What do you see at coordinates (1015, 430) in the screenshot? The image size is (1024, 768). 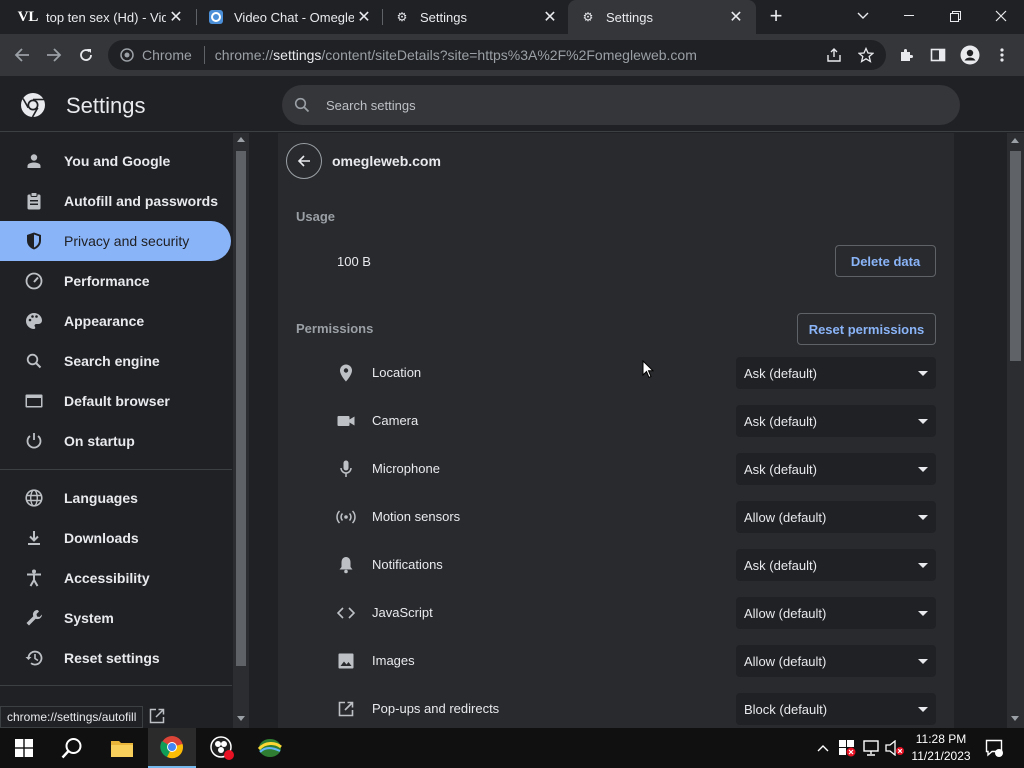 I see `main-scrollbar` at bounding box center [1015, 430].